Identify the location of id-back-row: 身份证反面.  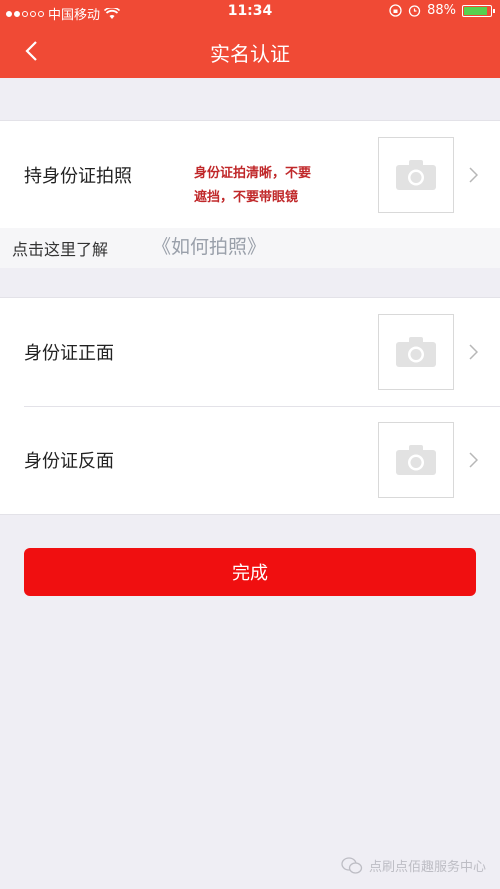
(250, 460).